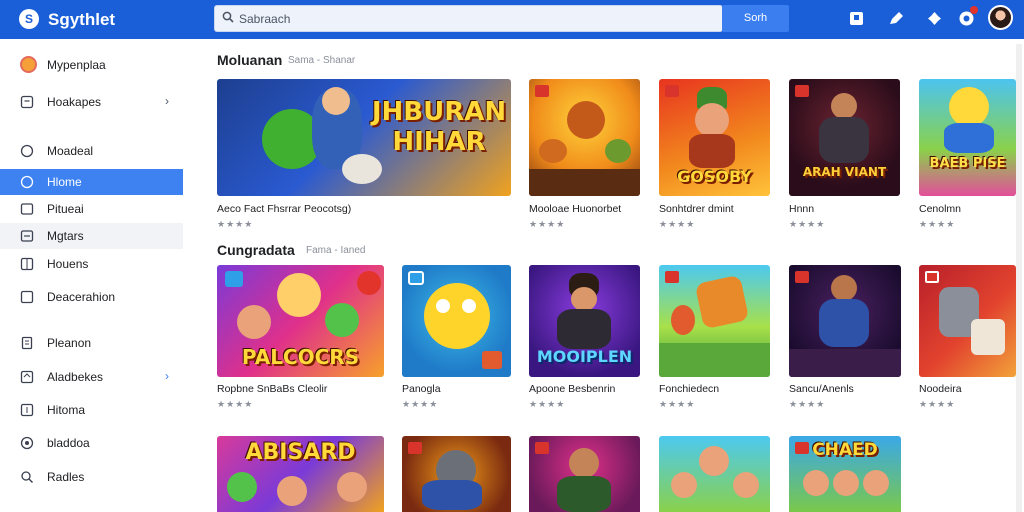  What do you see at coordinates (689, 389) in the screenshot?
I see `game-title: Fonchiedecn` at bounding box center [689, 389].